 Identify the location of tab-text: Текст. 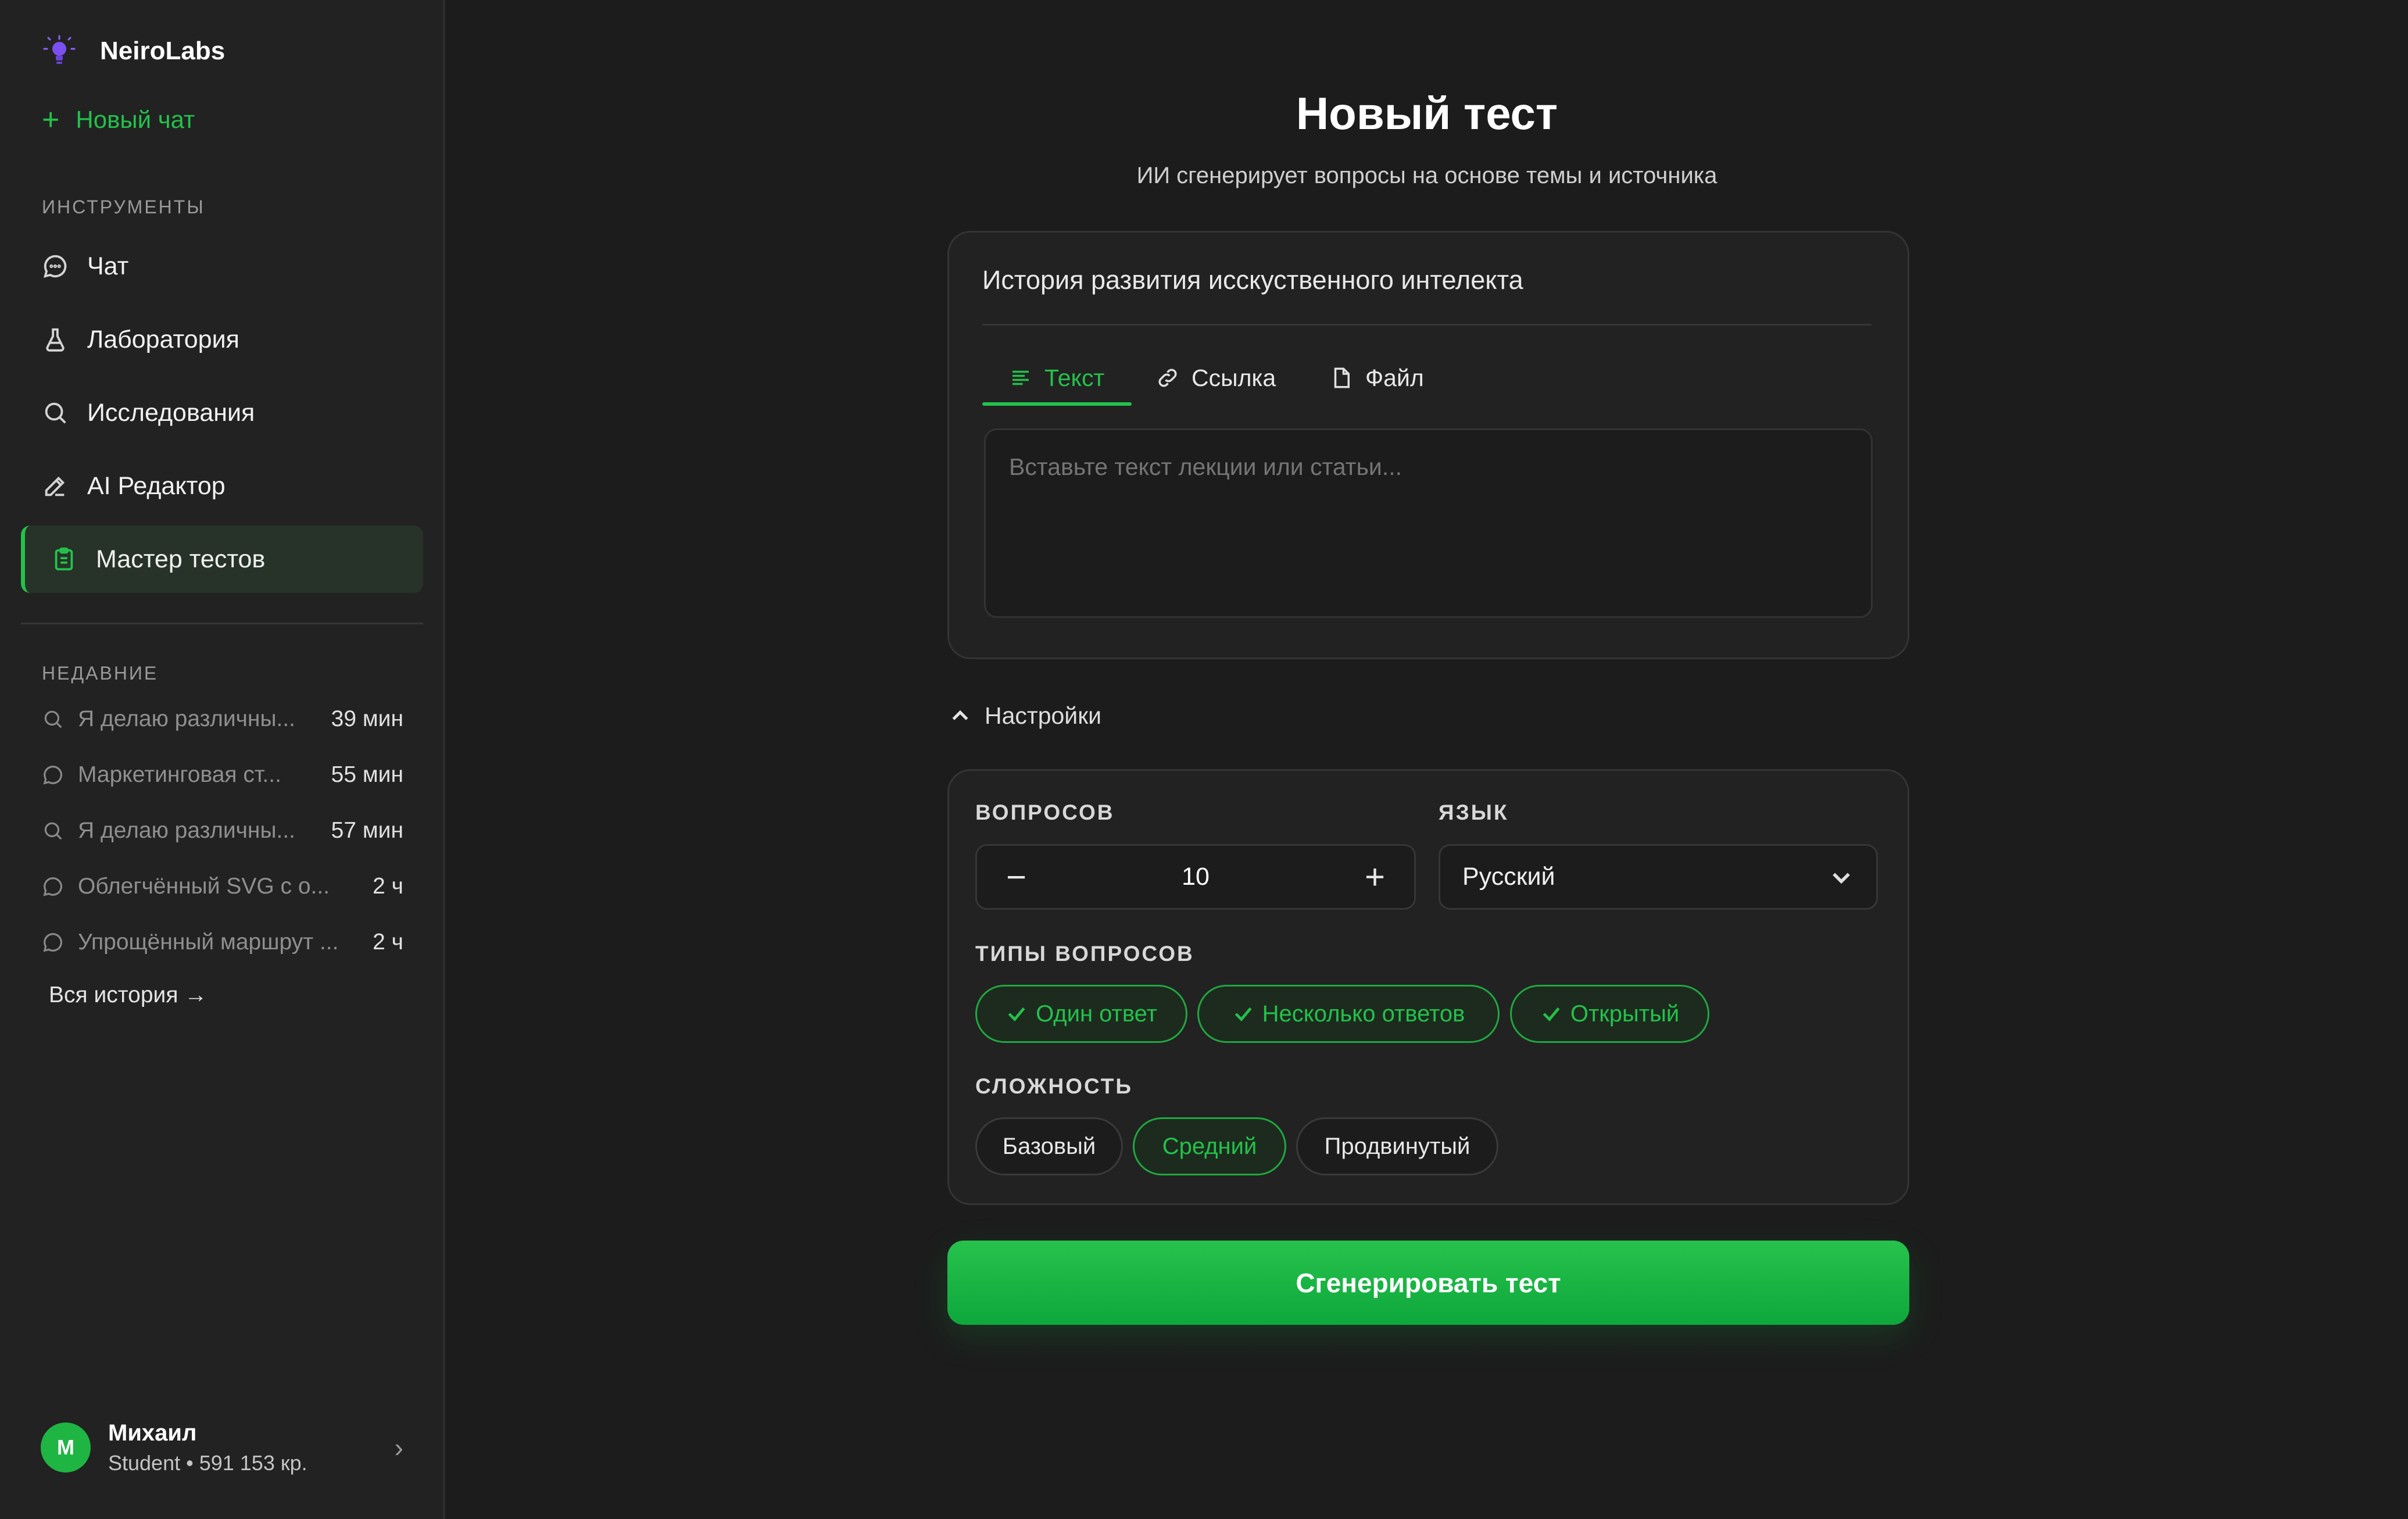
(1056, 378).